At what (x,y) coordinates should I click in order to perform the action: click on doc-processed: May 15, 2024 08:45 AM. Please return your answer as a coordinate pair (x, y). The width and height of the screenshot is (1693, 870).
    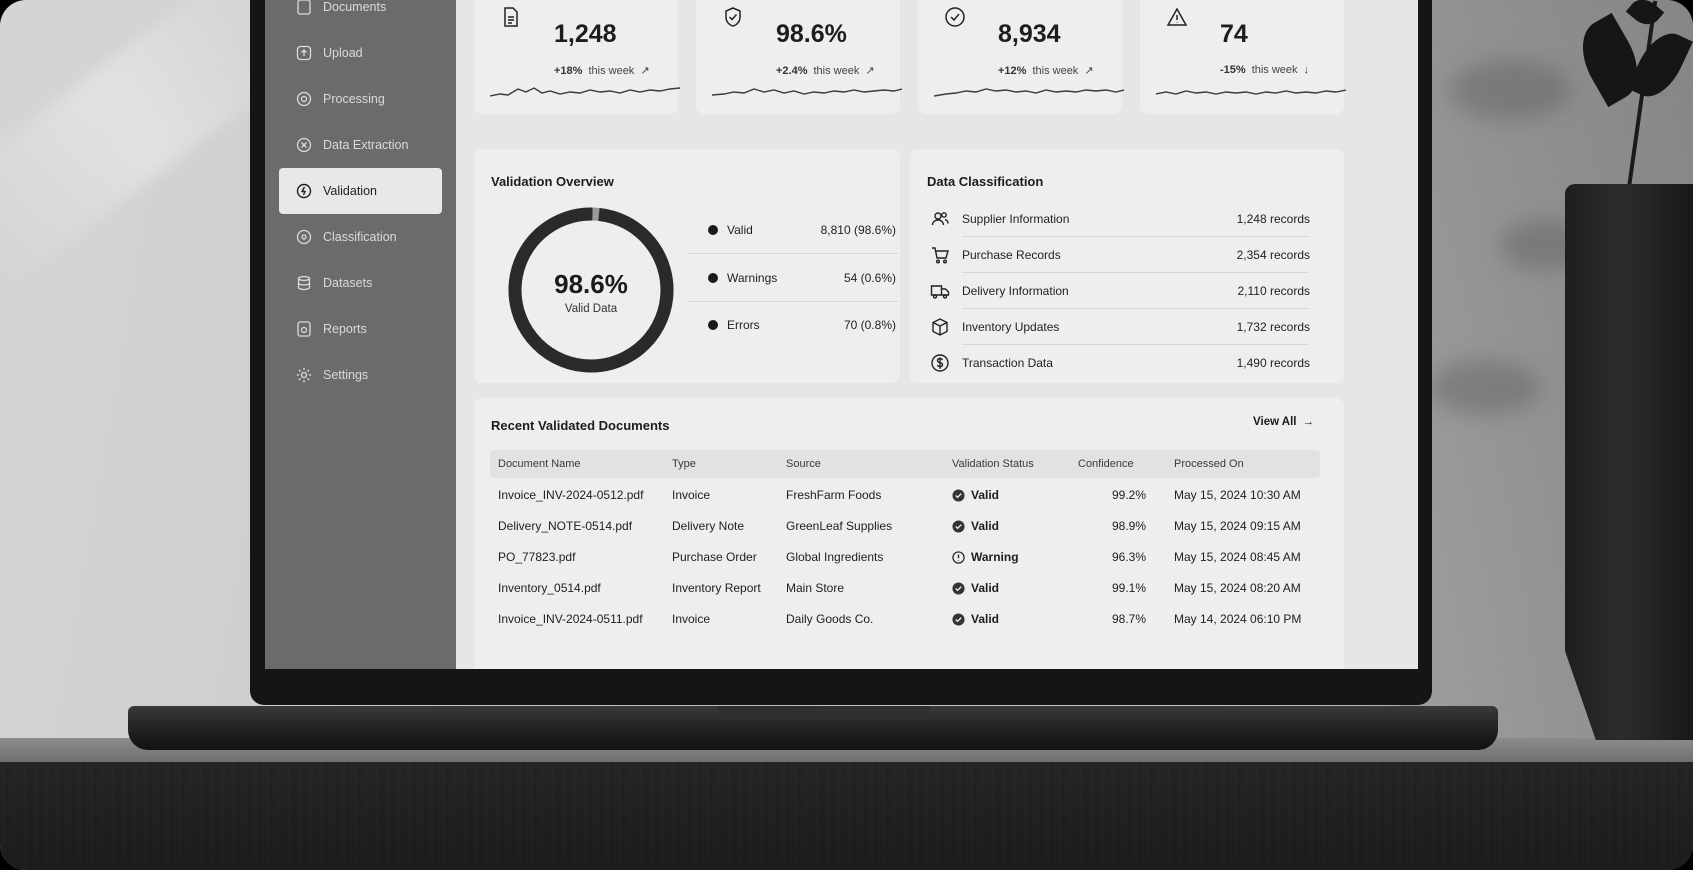
    Looking at the image, I should click on (1237, 557).